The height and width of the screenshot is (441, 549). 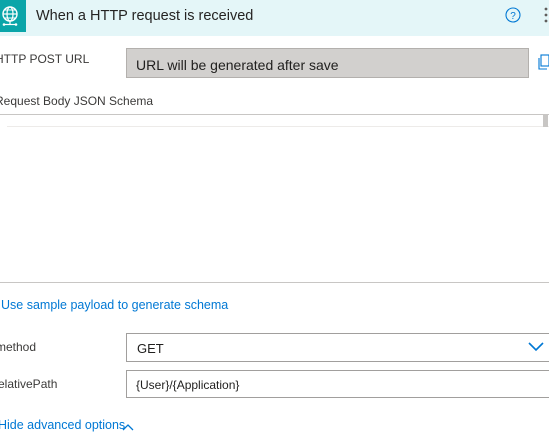 What do you see at coordinates (144, 16) in the screenshot?
I see `trigger-title: When a HTTP request is received` at bounding box center [144, 16].